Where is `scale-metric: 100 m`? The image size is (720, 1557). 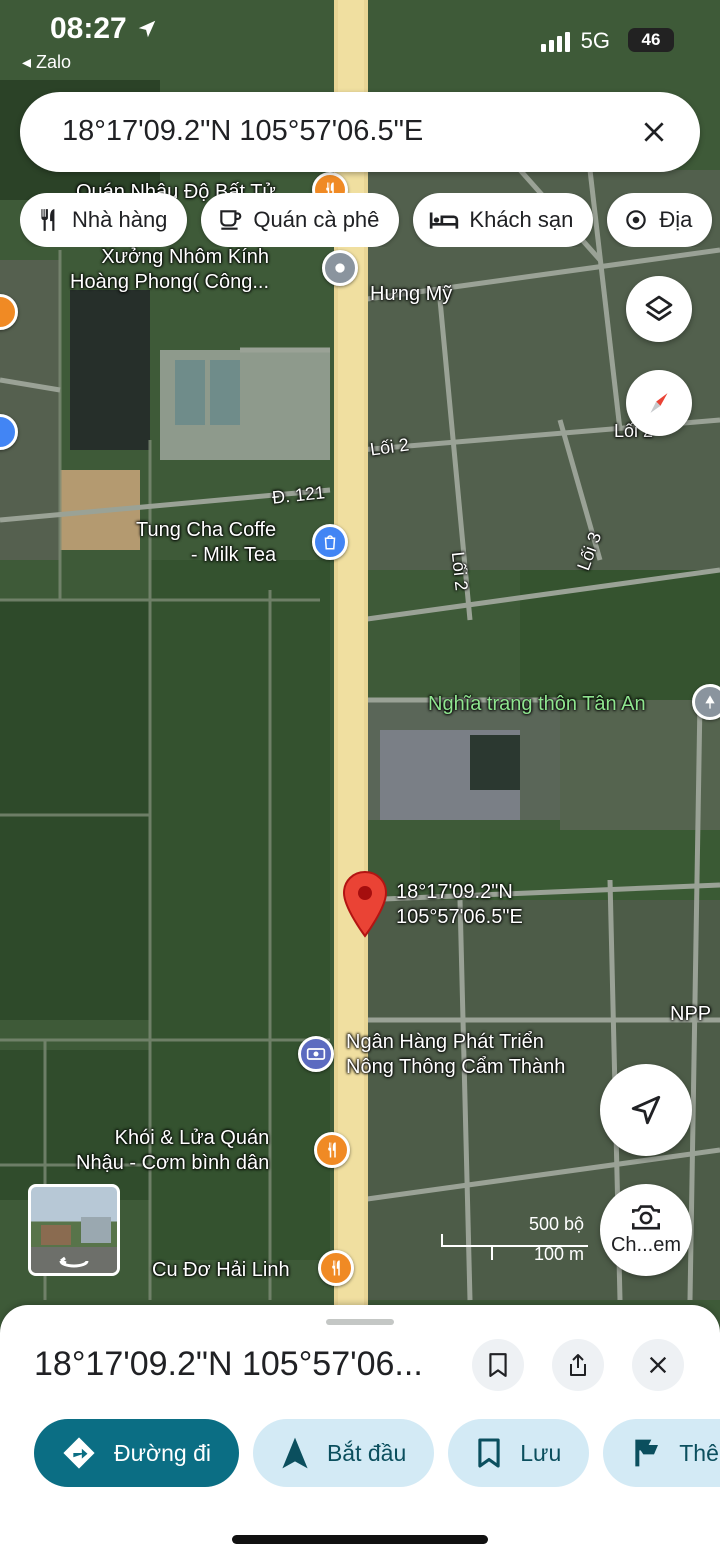 scale-metric: 100 m is located at coordinates (558, 1254).